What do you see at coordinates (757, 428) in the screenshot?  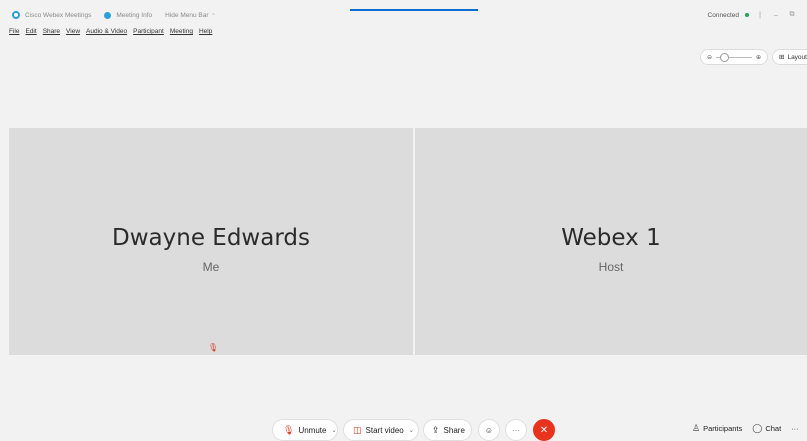 I see `chat-icon: ◯` at bounding box center [757, 428].